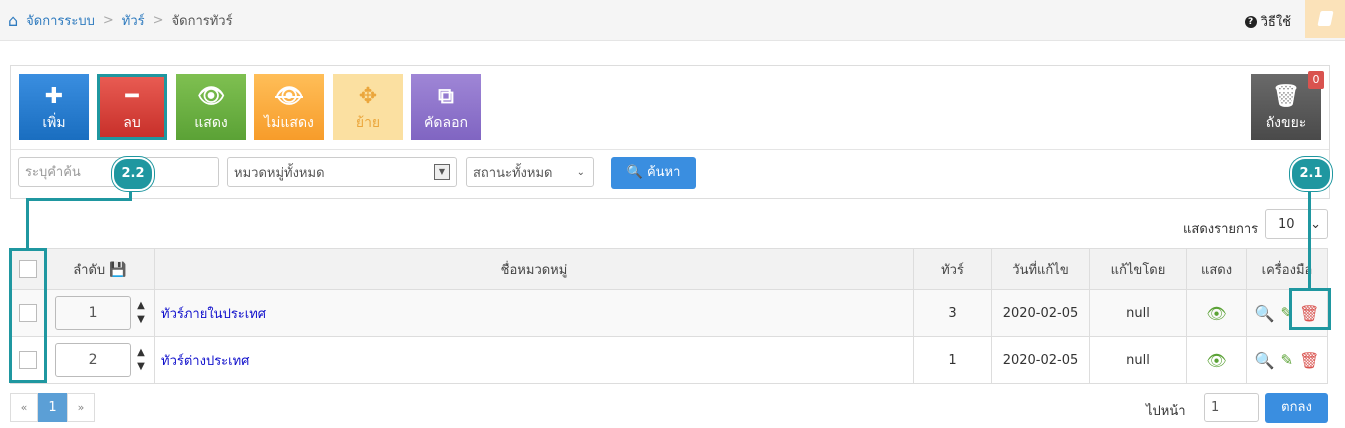  I want to click on next-page-button: », so click(81, 407).